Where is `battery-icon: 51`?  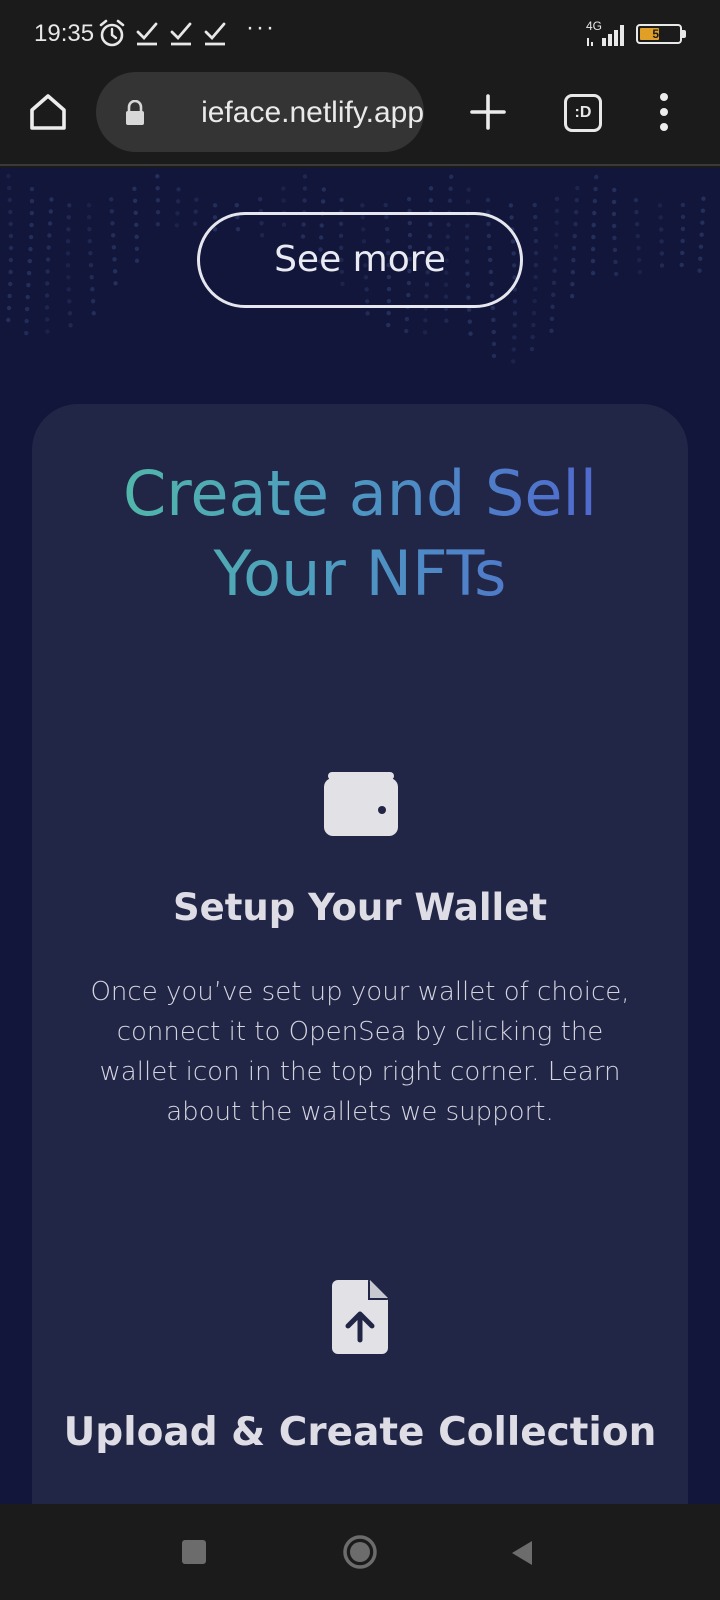
battery-icon: 51 is located at coordinates (659, 34).